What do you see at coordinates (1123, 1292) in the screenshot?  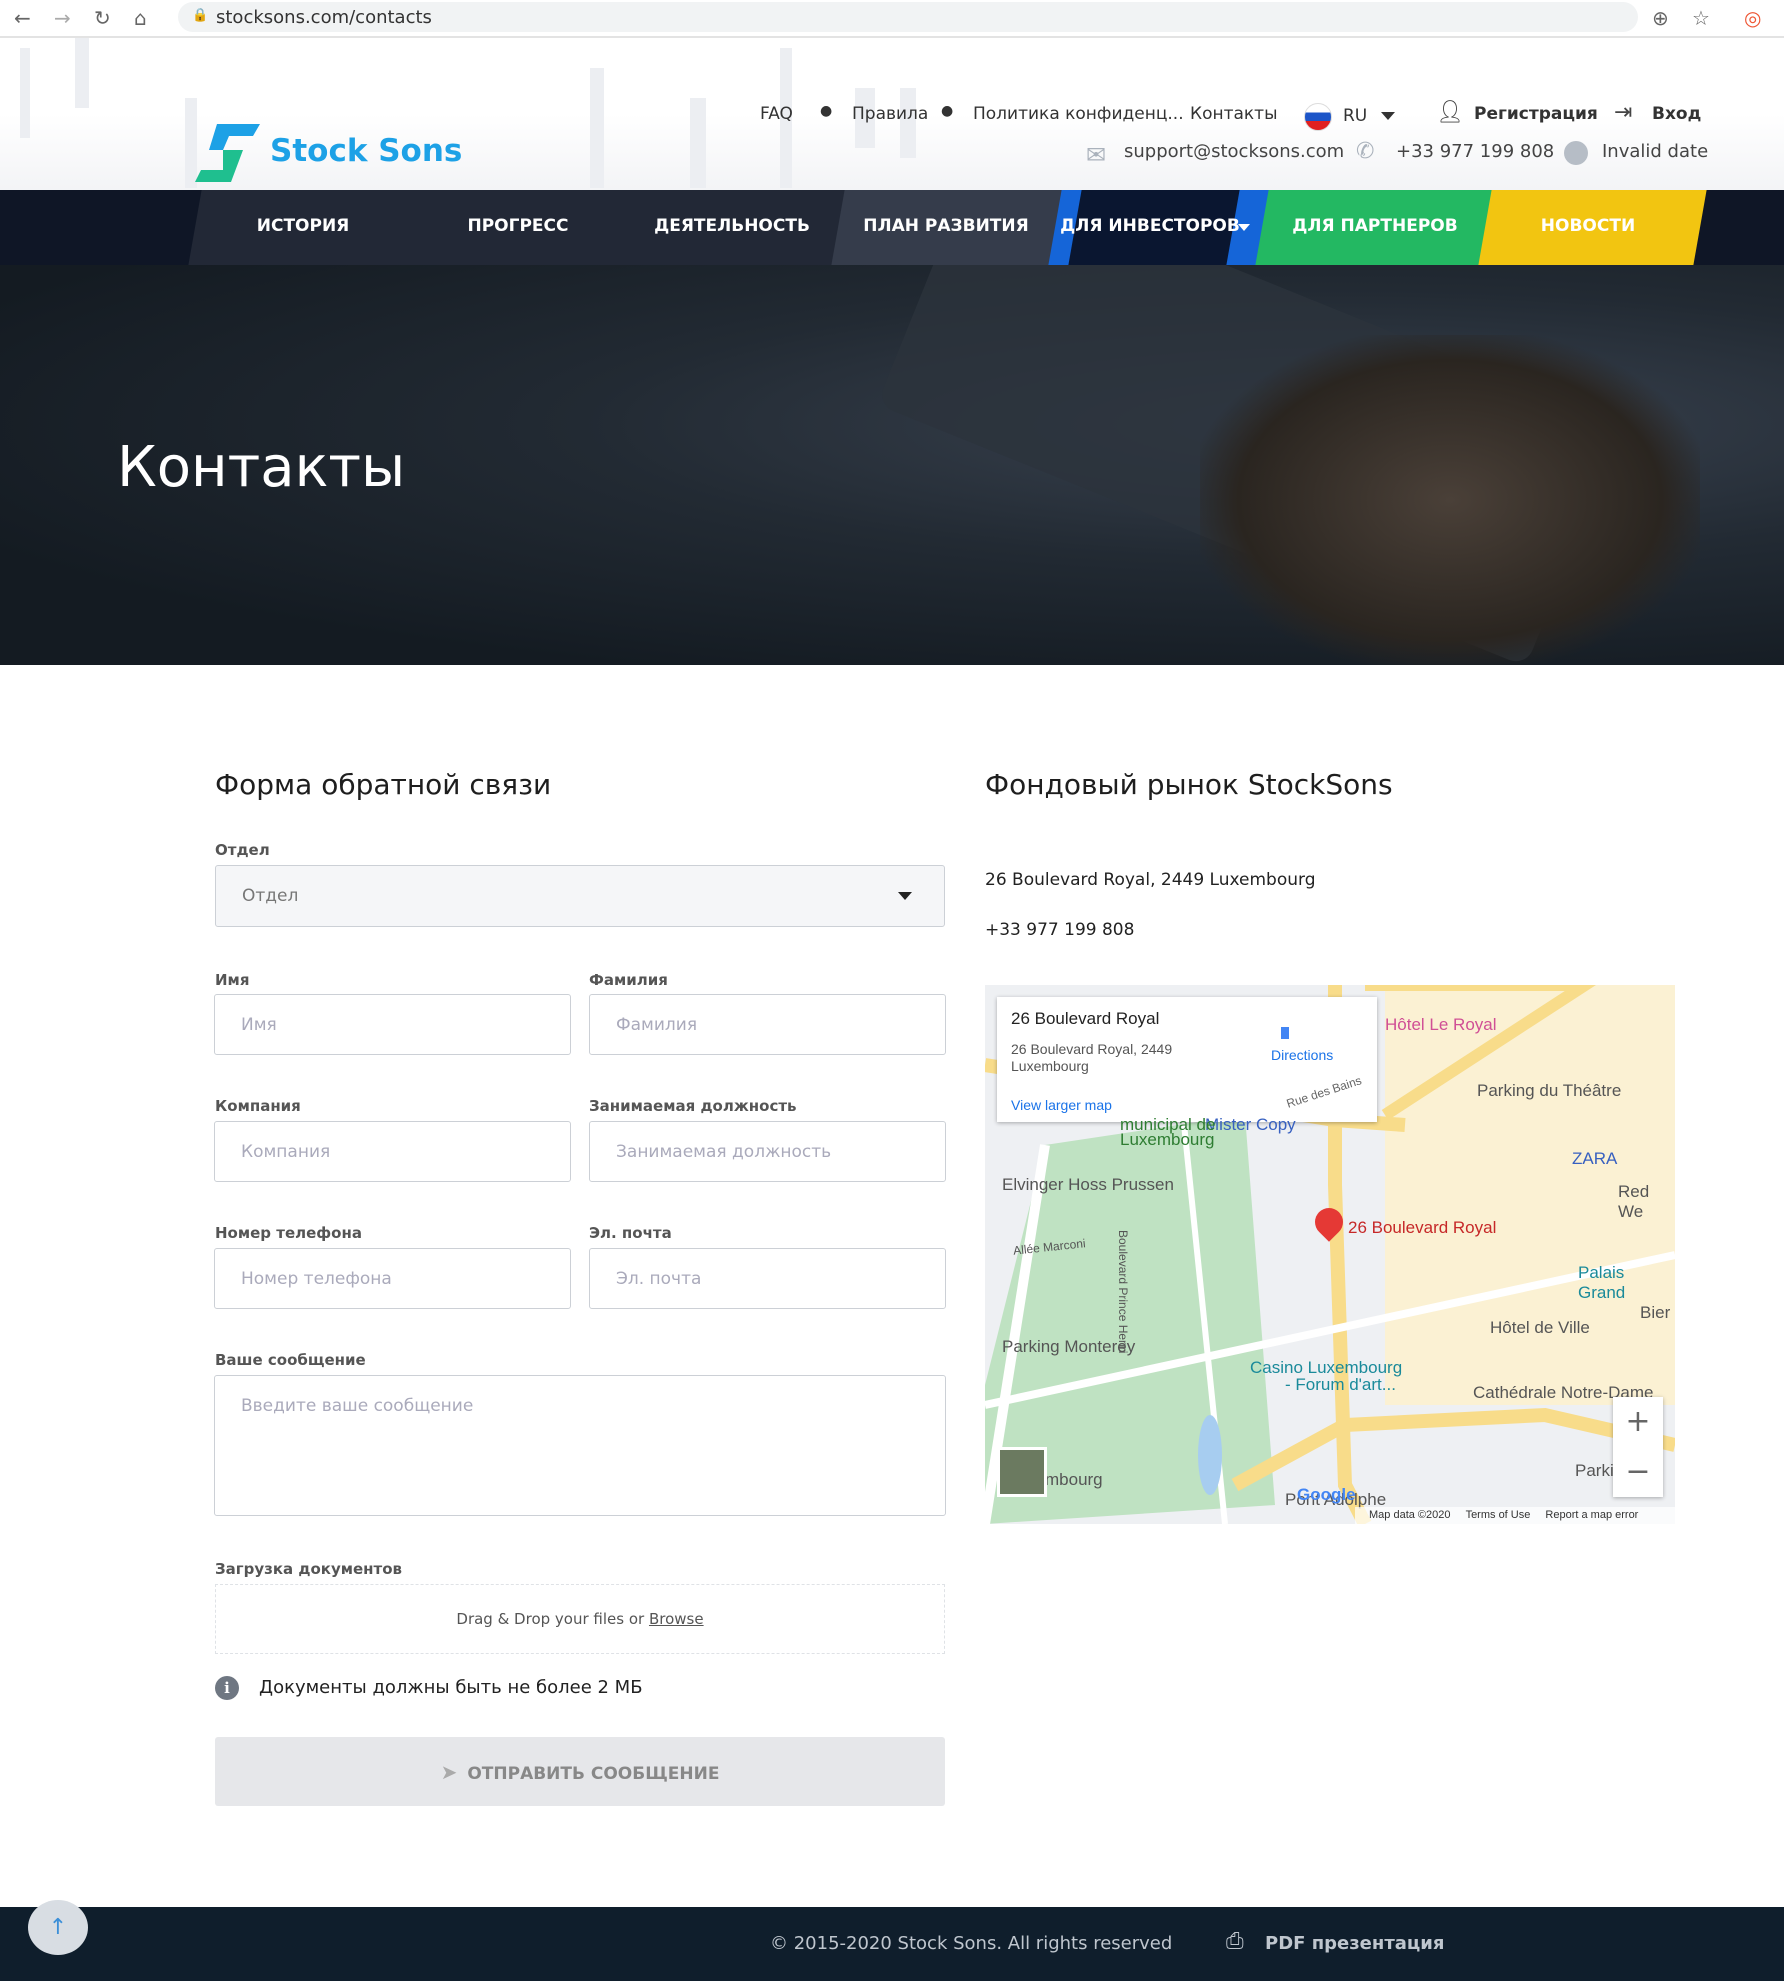 I see `map-label: Boulevard Prince Henri` at bounding box center [1123, 1292].